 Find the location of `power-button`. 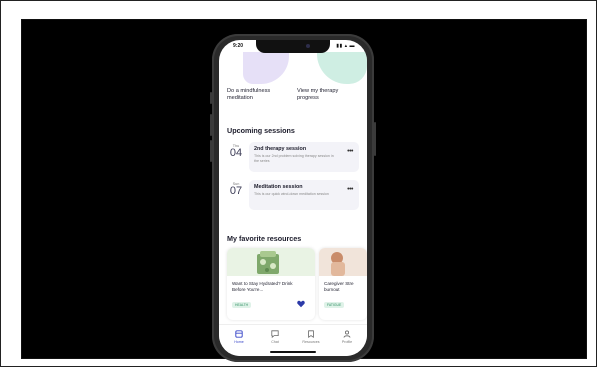

power-button is located at coordinates (375, 139).